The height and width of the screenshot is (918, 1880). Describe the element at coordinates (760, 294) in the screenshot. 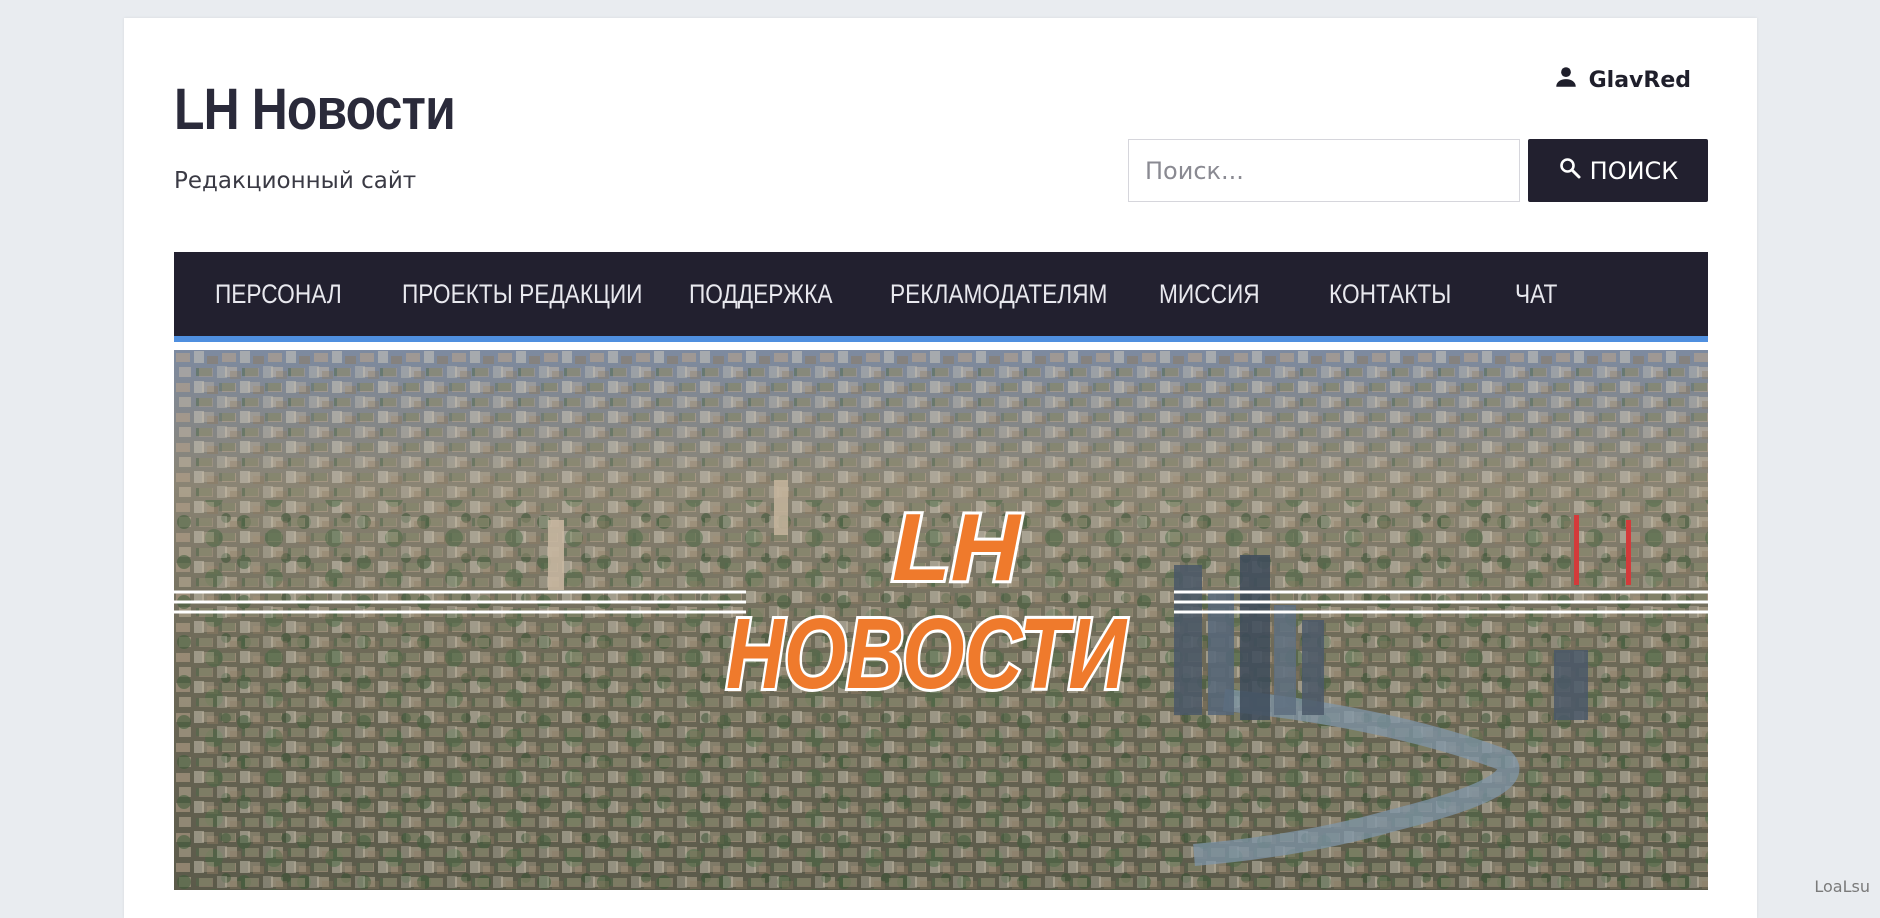

I see `nav-item-support: ПОДДЕРЖКА` at that location.